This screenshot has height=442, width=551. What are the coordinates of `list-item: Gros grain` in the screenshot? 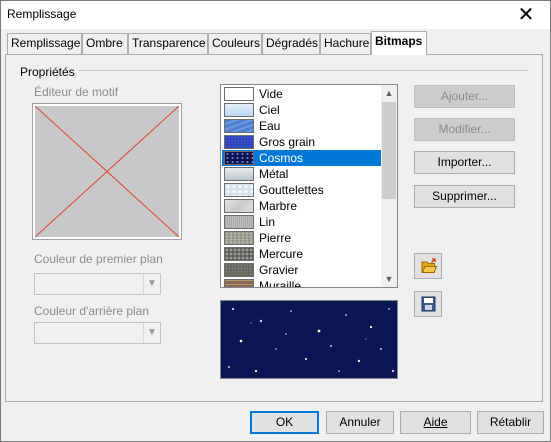 It's located at (302, 142).